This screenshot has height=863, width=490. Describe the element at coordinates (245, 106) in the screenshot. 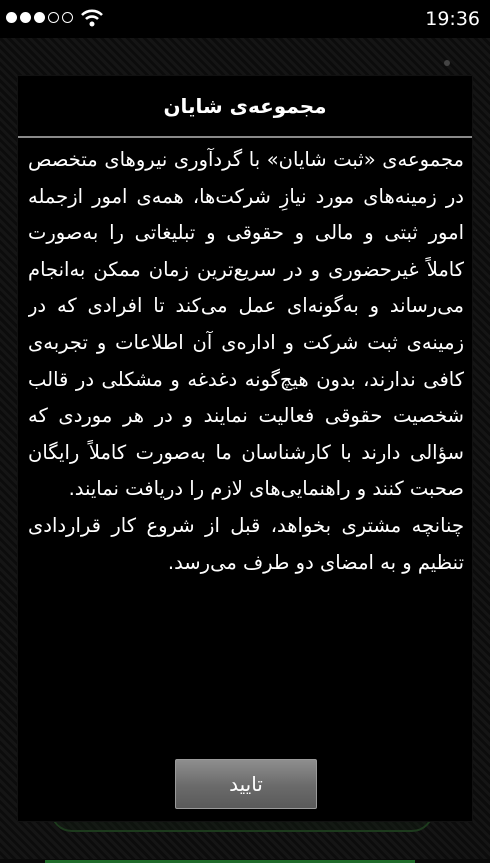

I see `dialog-title: مجموعه‌ی شایان` at that location.